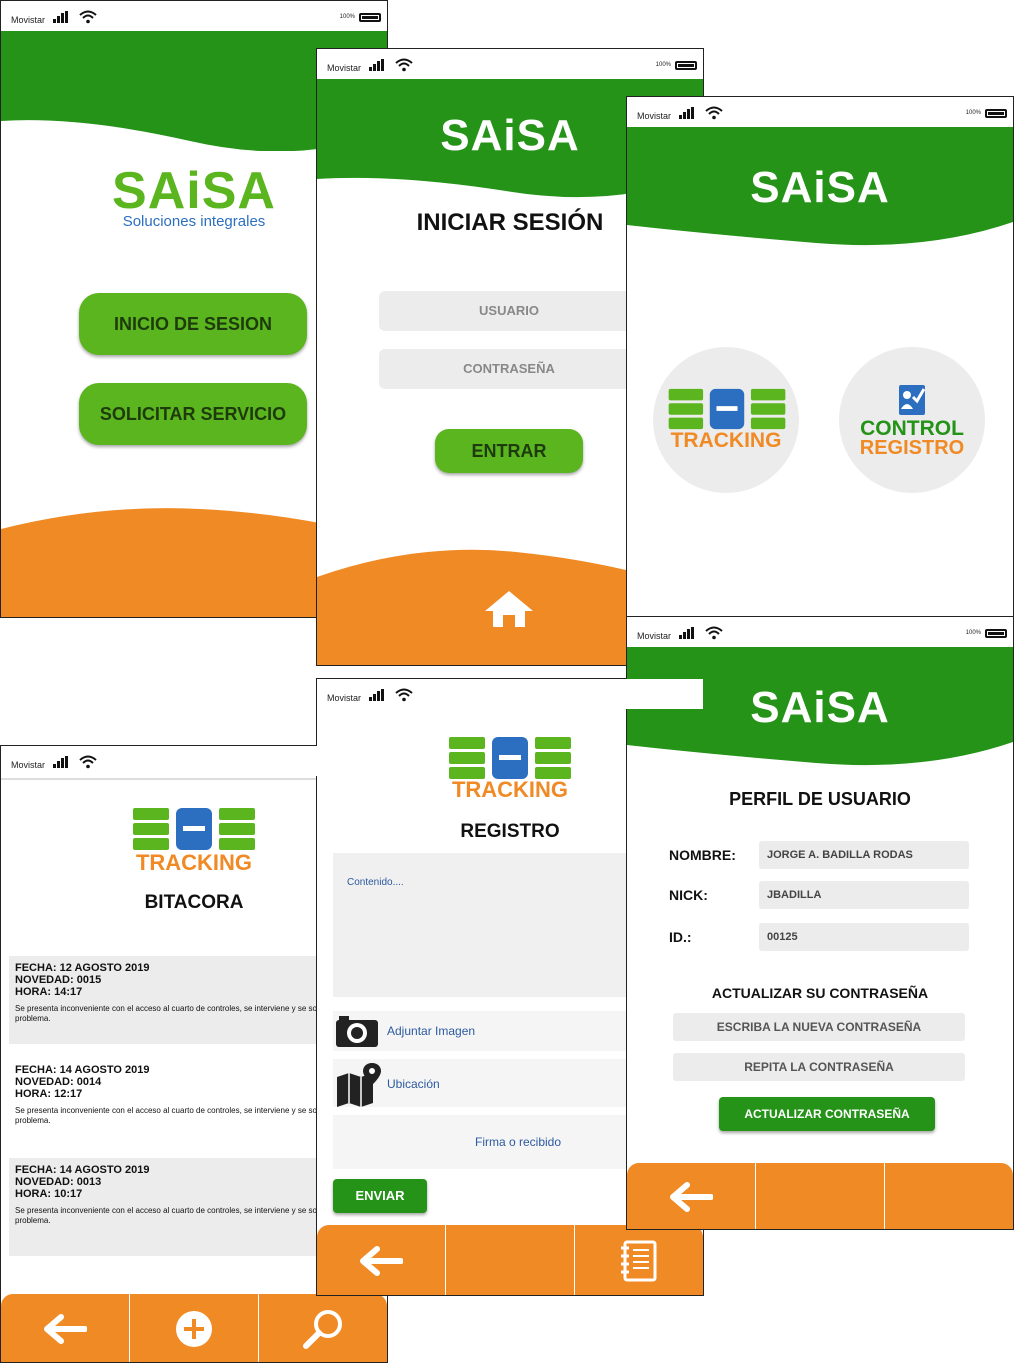 The height and width of the screenshot is (1363, 1014). What do you see at coordinates (509, 369) in the screenshot?
I see `password-field: CONTRASEÑA` at bounding box center [509, 369].